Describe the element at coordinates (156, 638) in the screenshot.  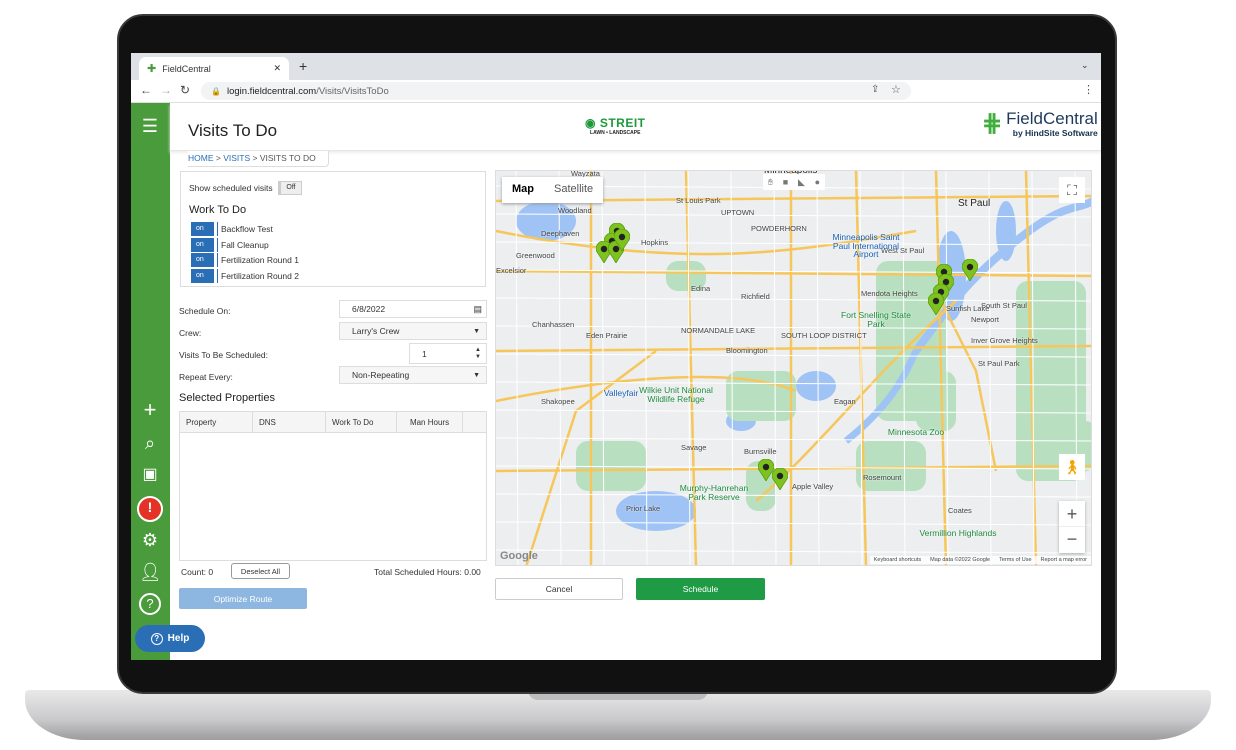
I see `help-circle-icon: ?` at that location.